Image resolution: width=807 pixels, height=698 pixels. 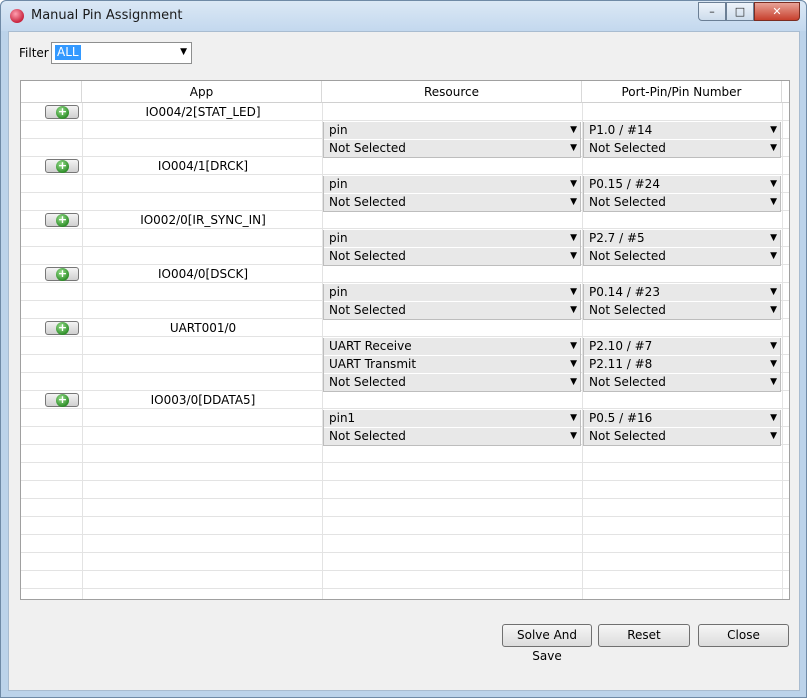 I want to click on maximize-button: □, so click(x=740, y=11).